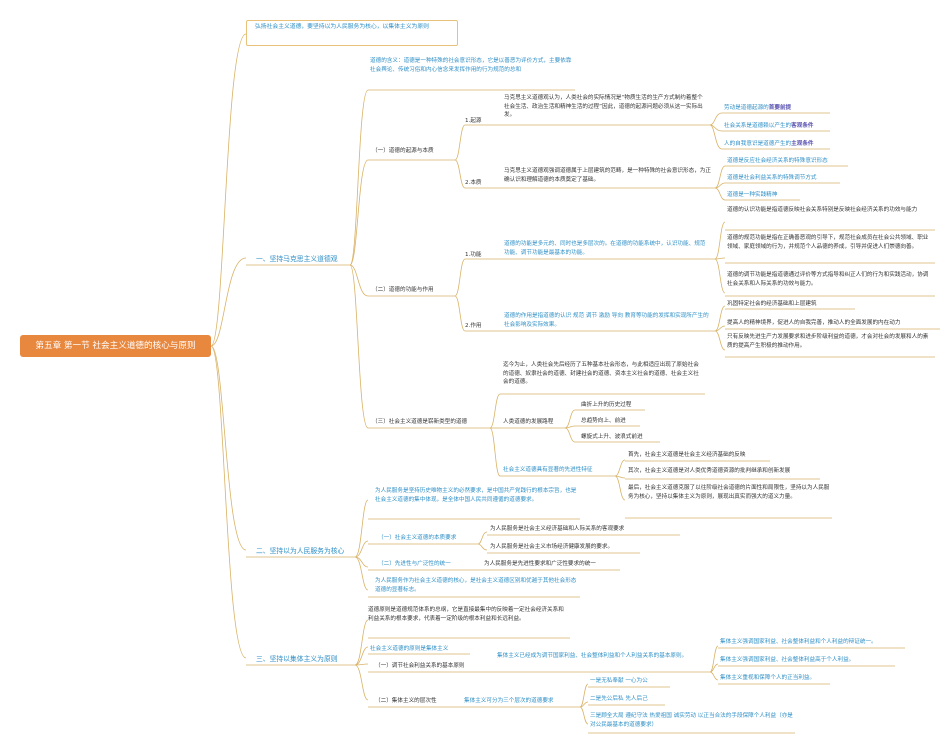 This screenshot has width=950, height=755. Describe the element at coordinates (480, 326) in the screenshot. I see `s1-sub2-b-label: 2.作用` at that location.